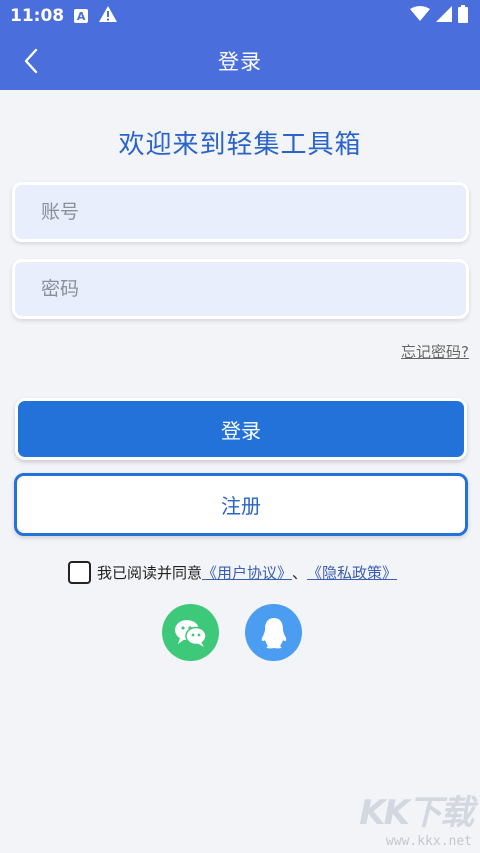 Image resolution: width=480 pixels, height=853 pixels. I want to click on status-bar-right, so click(439, 16).